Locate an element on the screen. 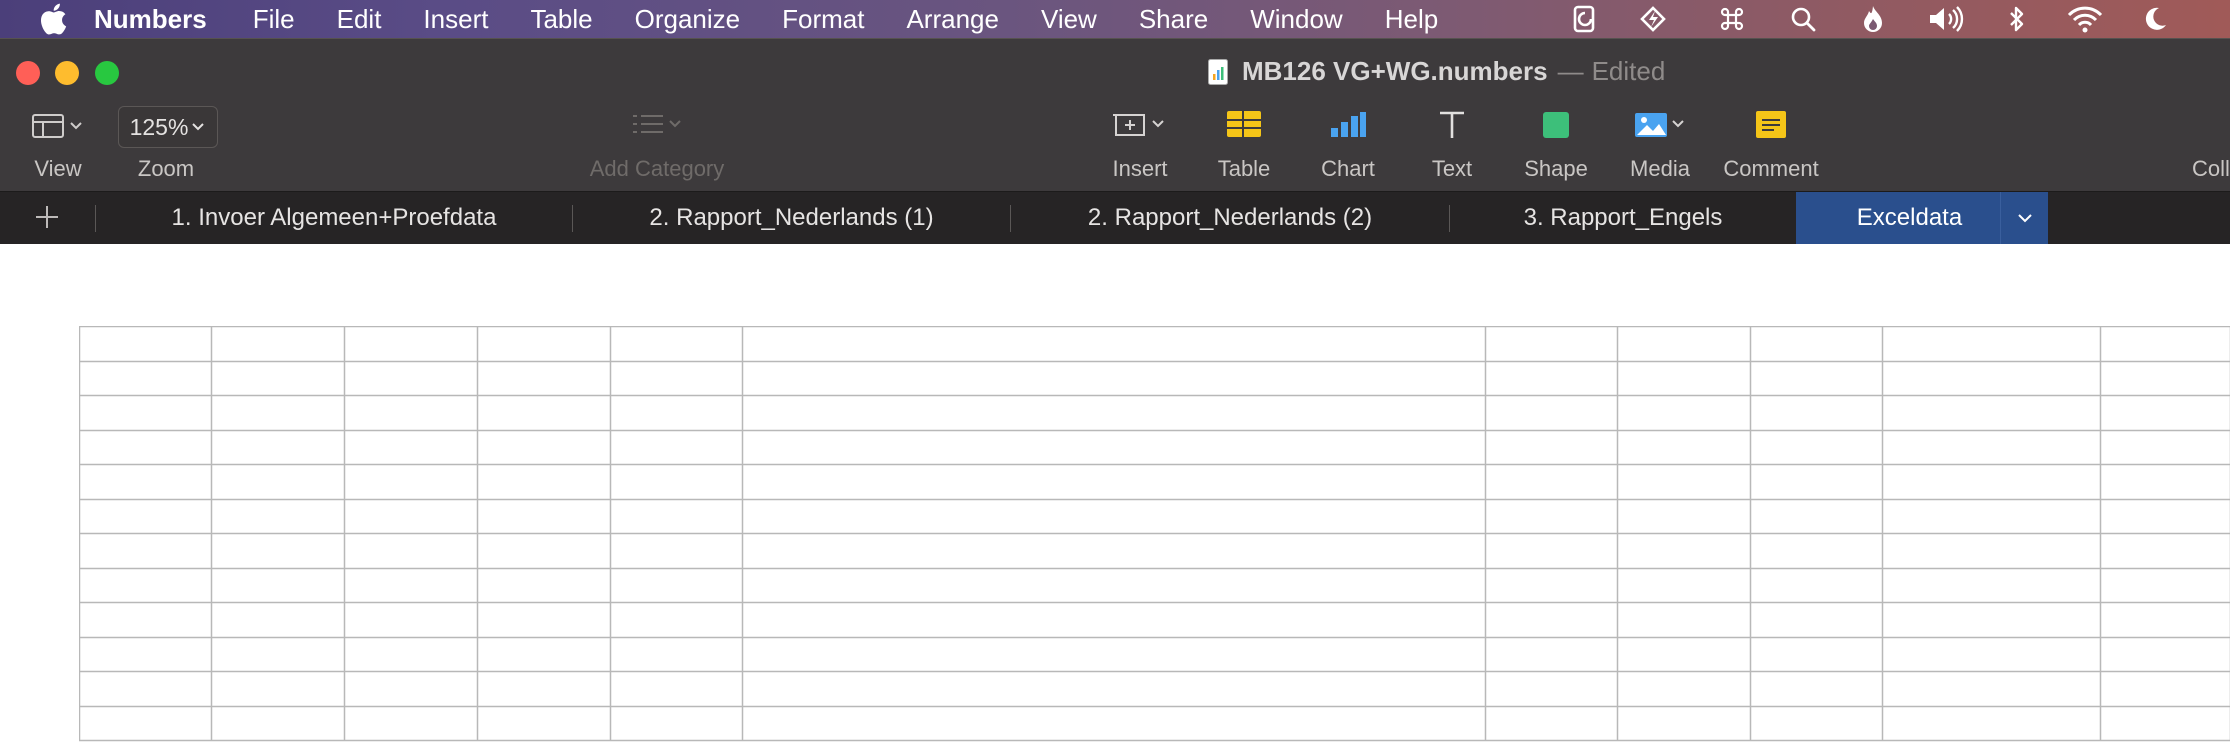 The image size is (2230, 742). tab-rapport-nederlands-2: 2. Rapport_Nederlands (2) is located at coordinates (1230, 218).